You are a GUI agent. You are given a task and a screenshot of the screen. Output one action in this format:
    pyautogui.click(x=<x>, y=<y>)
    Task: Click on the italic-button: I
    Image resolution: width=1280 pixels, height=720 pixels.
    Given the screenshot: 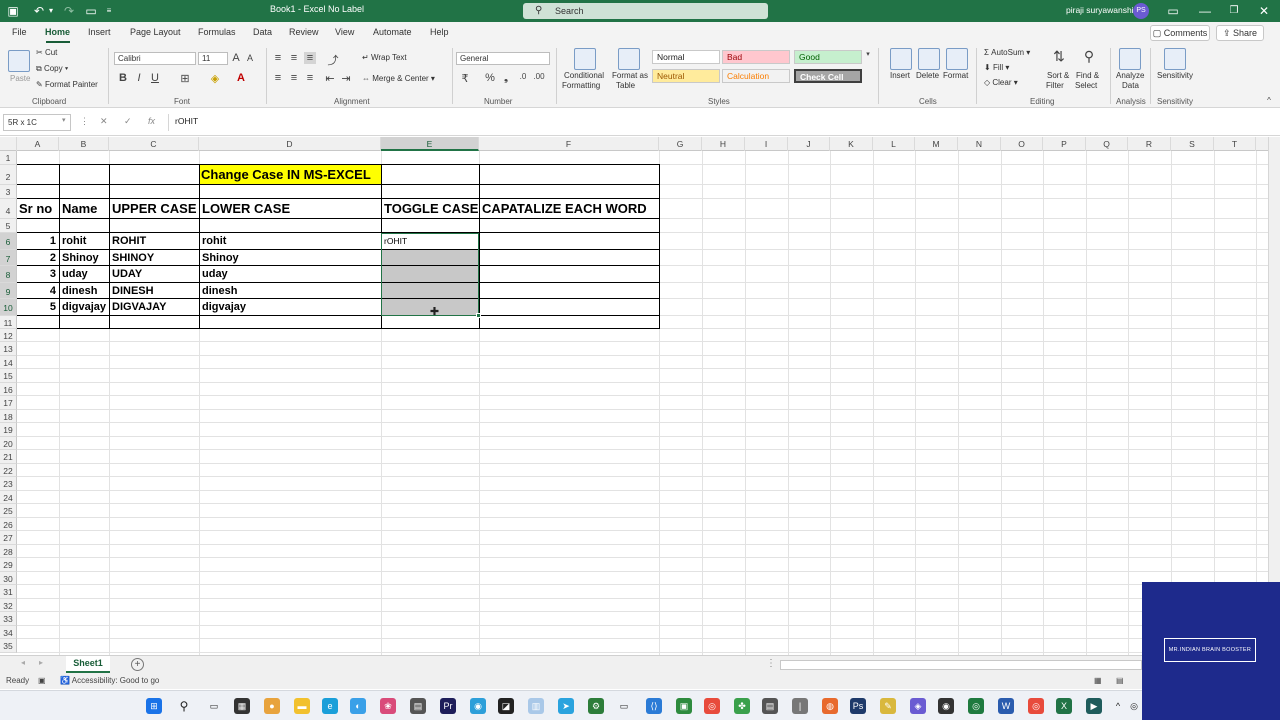 What is the action you would take?
    pyautogui.click(x=139, y=78)
    